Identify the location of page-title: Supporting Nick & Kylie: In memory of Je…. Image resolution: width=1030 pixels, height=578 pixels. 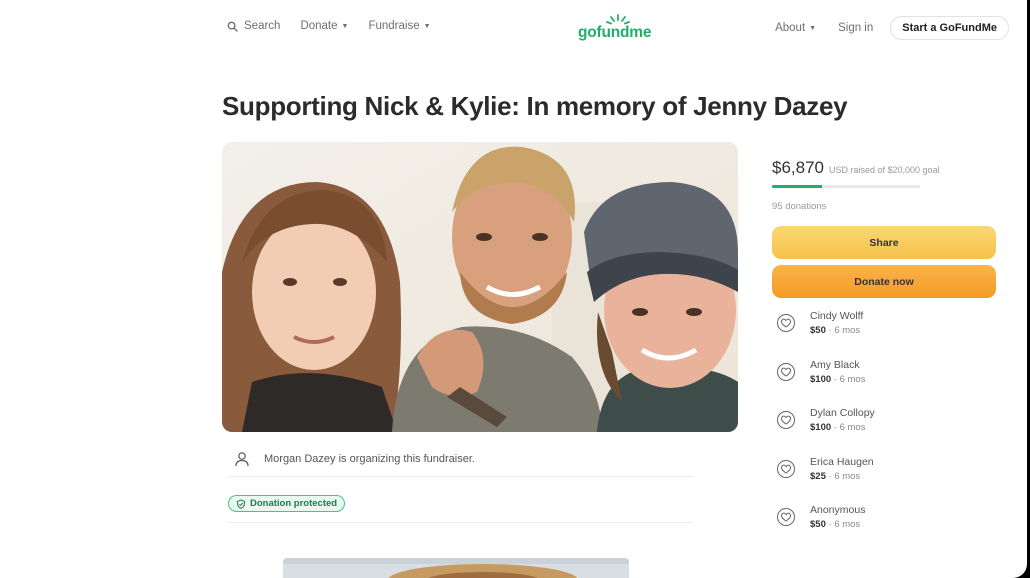
(535, 106).